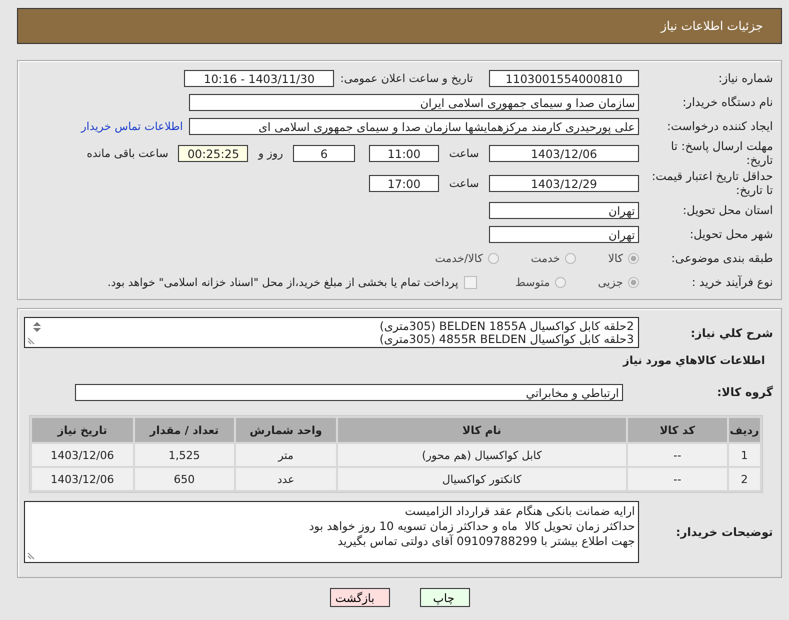 The image size is (789, 620). What do you see at coordinates (482, 430) in the screenshot?
I see `column-header: نام کالا` at bounding box center [482, 430].